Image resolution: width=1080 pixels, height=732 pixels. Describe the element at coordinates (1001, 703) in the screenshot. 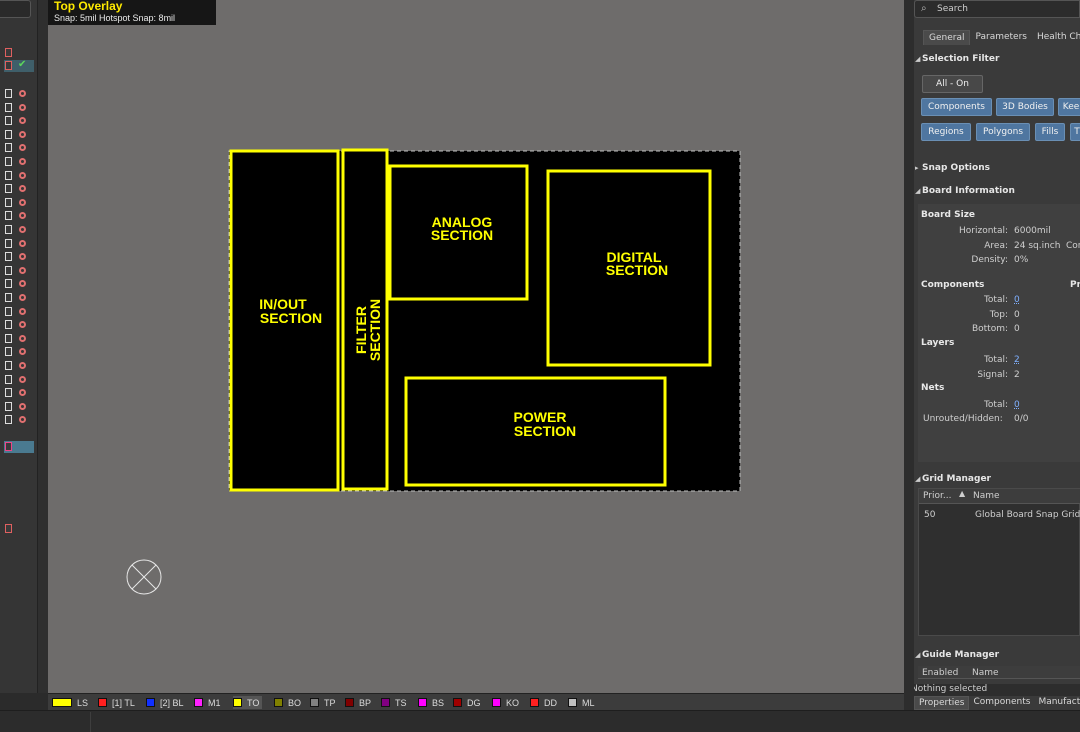

I see `tab-components: Components` at that location.